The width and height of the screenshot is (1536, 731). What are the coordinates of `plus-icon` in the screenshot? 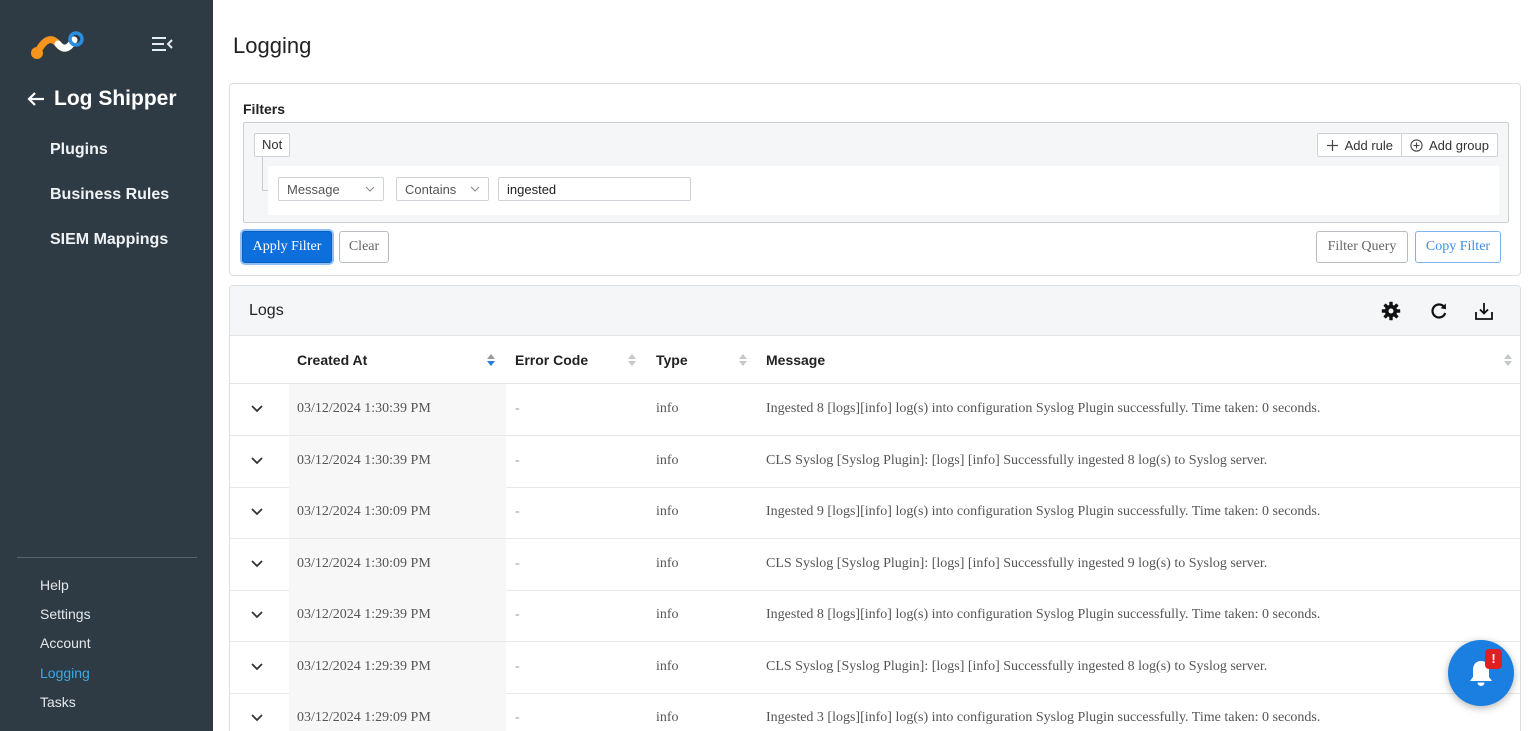 It's located at (1332, 145).